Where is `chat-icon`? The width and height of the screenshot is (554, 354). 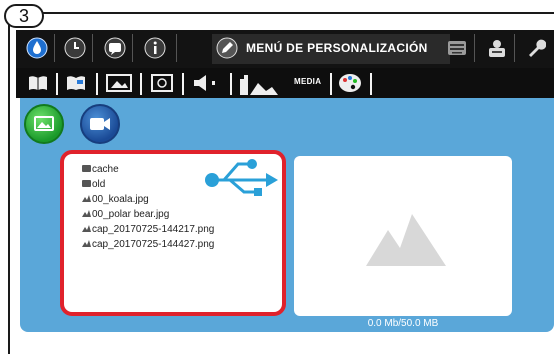
chat-icon is located at coordinates (115, 48).